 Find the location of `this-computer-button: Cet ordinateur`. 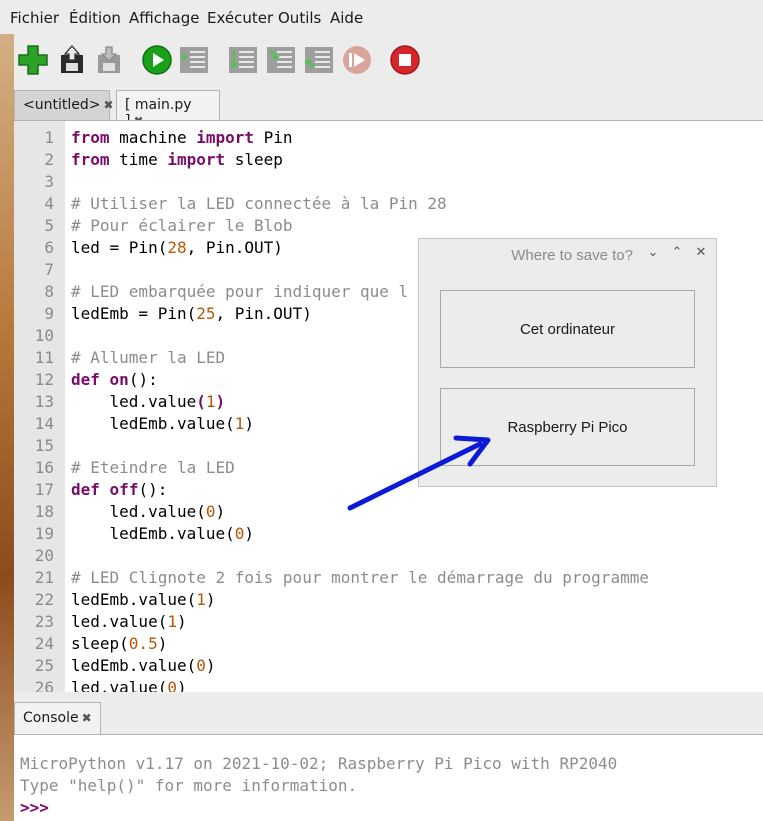

this-computer-button: Cet ordinateur is located at coordinates (567, 329).